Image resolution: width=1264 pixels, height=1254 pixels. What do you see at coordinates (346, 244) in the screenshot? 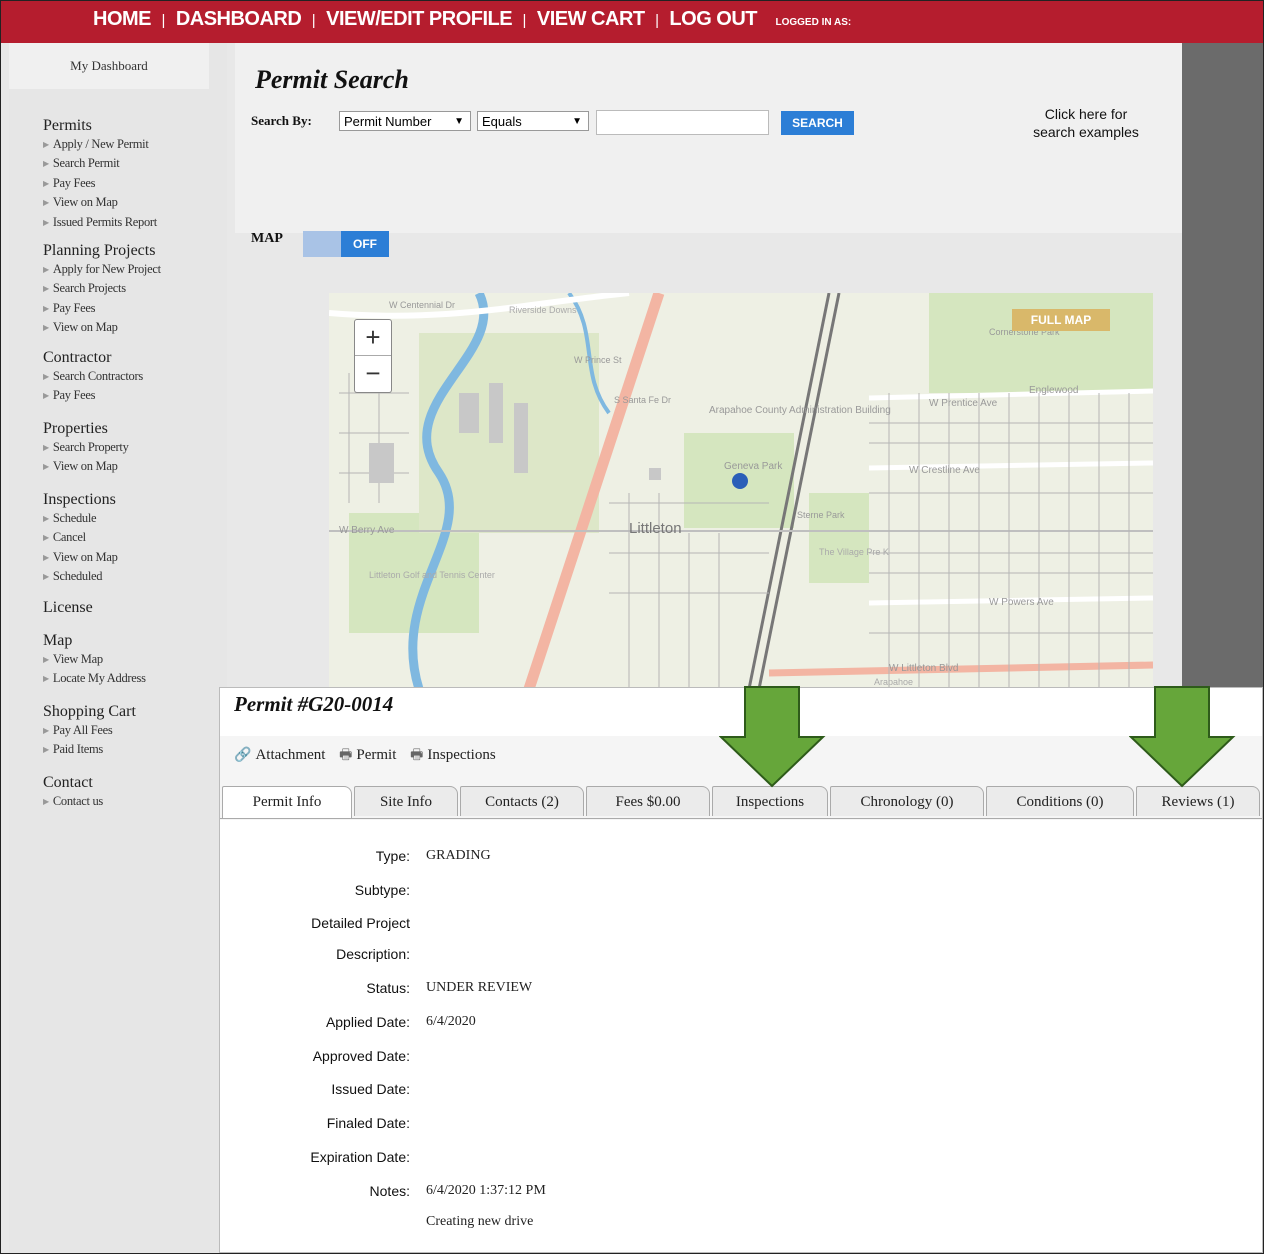
I see `map-toggle: OFF` at bounding box center [346, 244].